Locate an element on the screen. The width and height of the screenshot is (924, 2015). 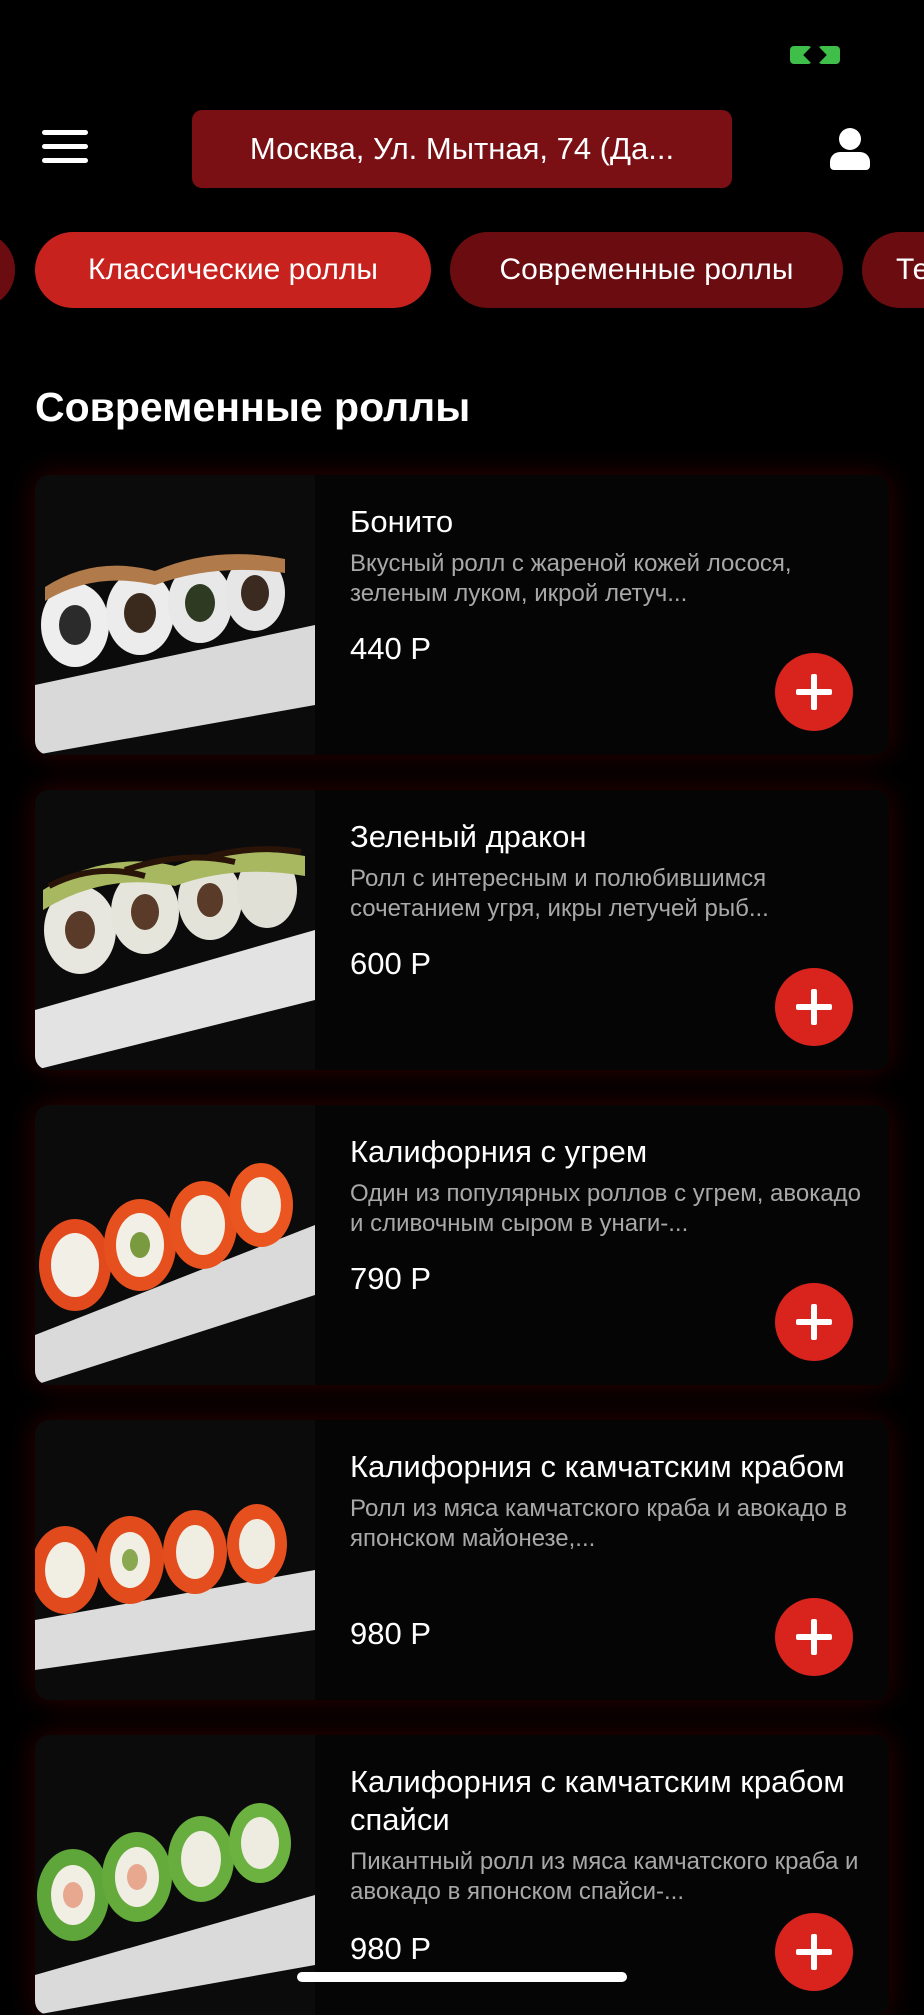
category-tab-modern: Современные роллы is located at coordinates (646, 270).